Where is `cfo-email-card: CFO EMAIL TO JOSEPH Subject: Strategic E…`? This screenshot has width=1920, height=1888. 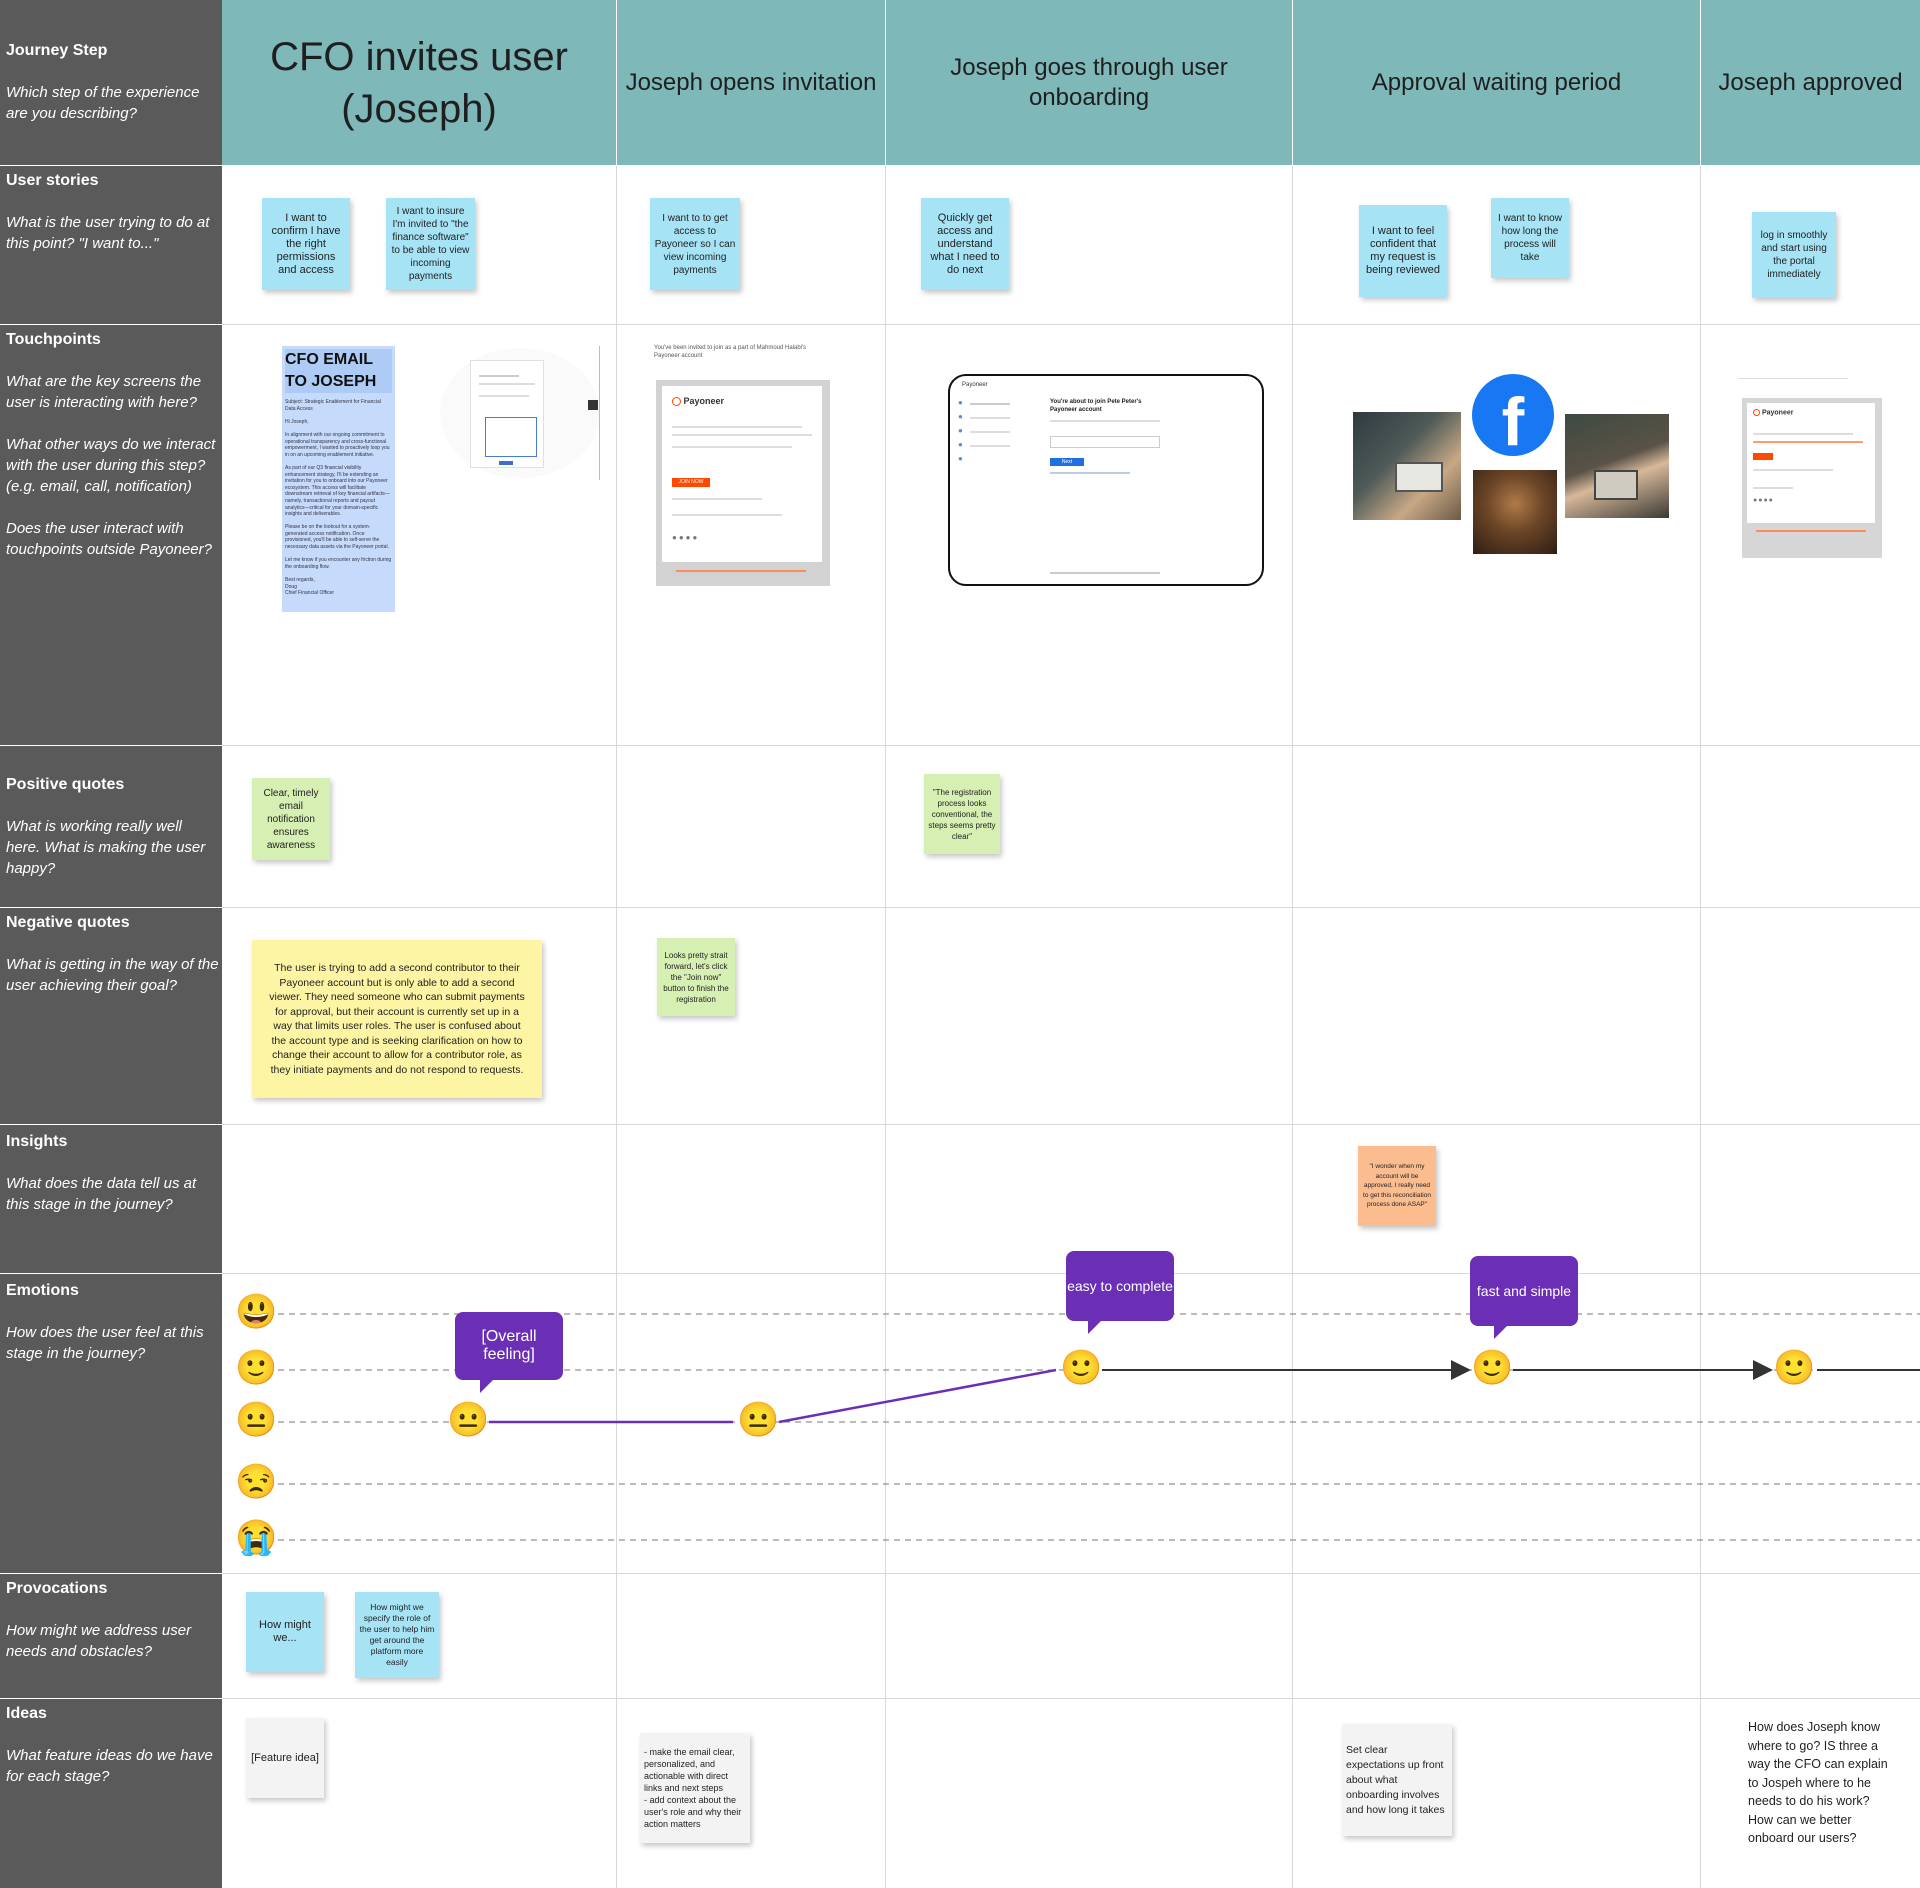 cfo-email-card: CFO EMAIL TO JOSEPH Subject: Strategic E… is located at coordinates (338, 479).